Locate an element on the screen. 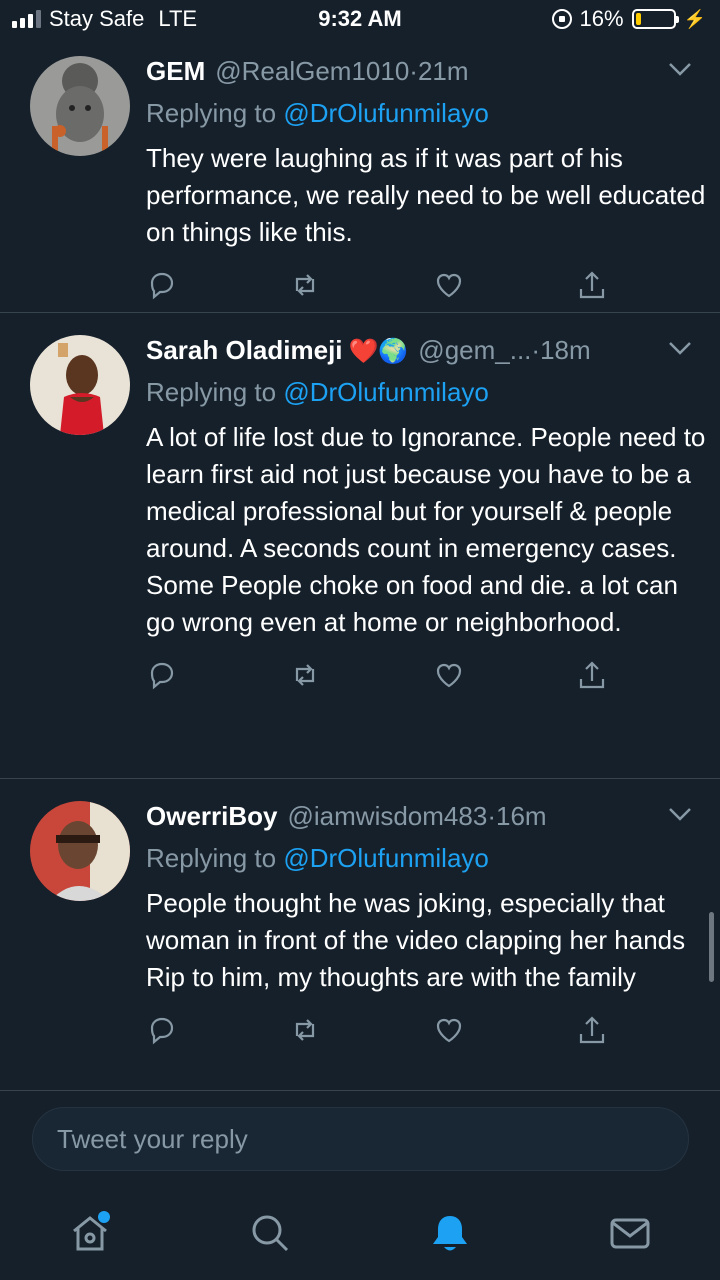  reply-input: Tweet your reply is located at coordinates (360, 1139).